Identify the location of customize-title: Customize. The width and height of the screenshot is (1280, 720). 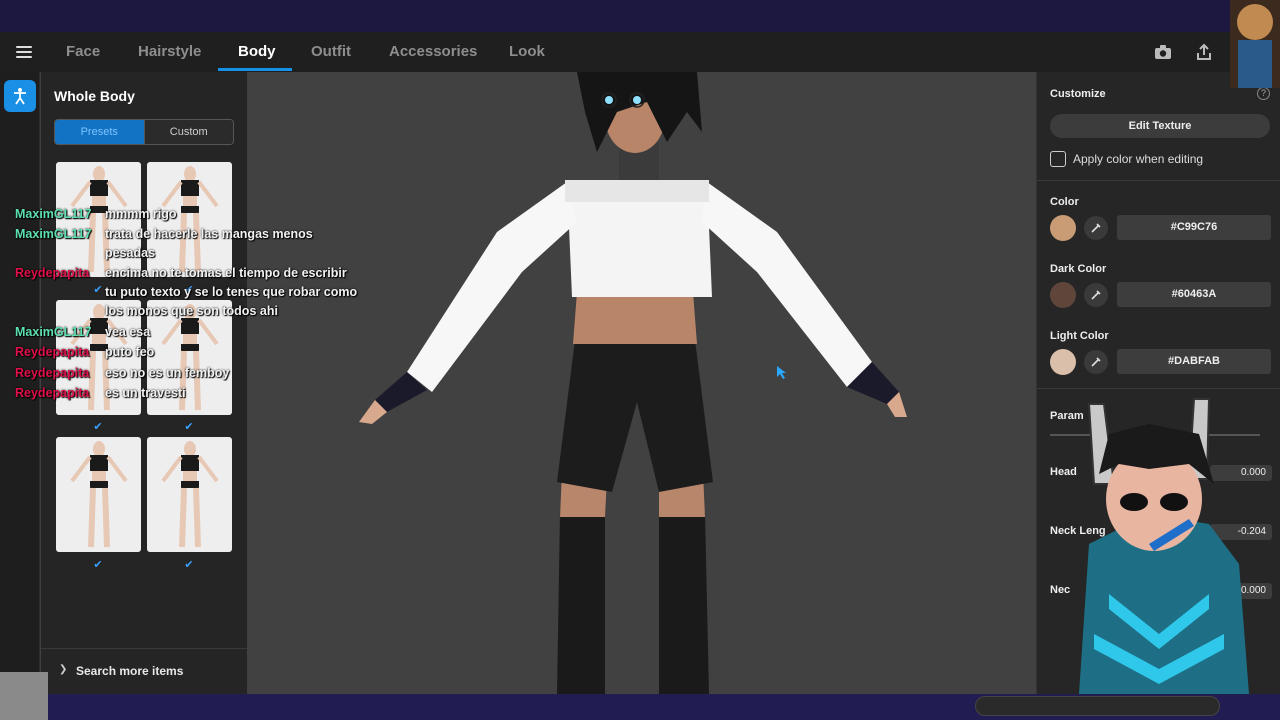
(1078, 94).